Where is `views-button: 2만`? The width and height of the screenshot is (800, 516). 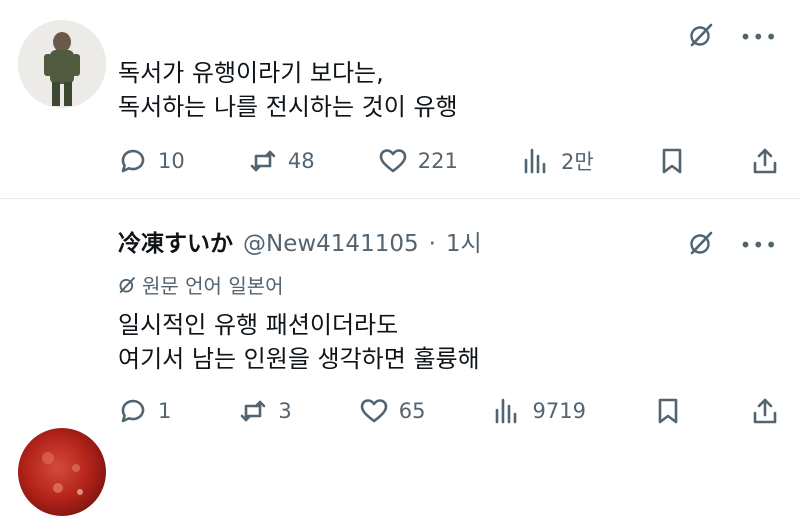
views-button: 2만 is located at coordinates (557, 161).